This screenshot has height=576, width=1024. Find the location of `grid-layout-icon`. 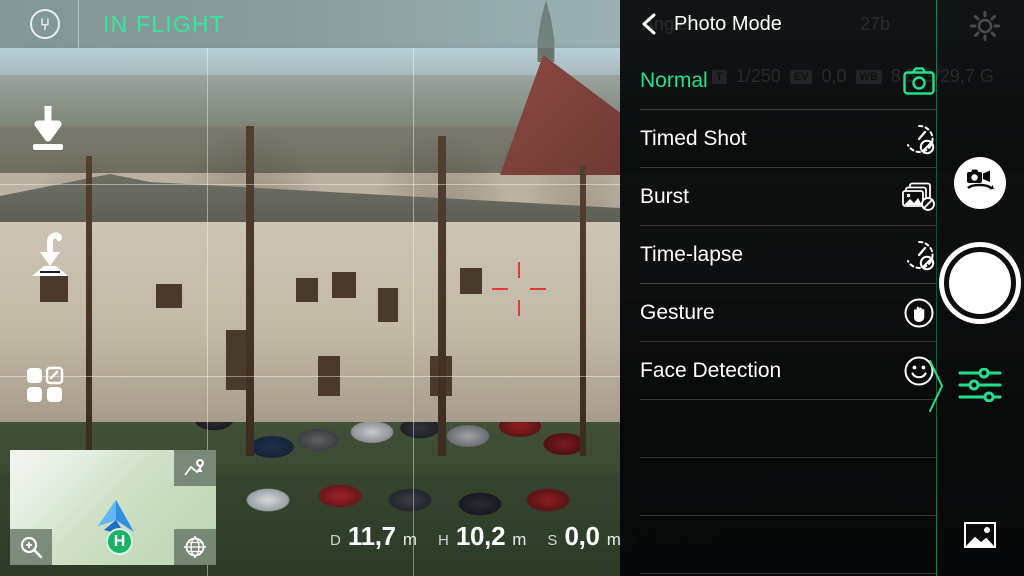

grid-layout-icon is located at coordinates (45, 384).